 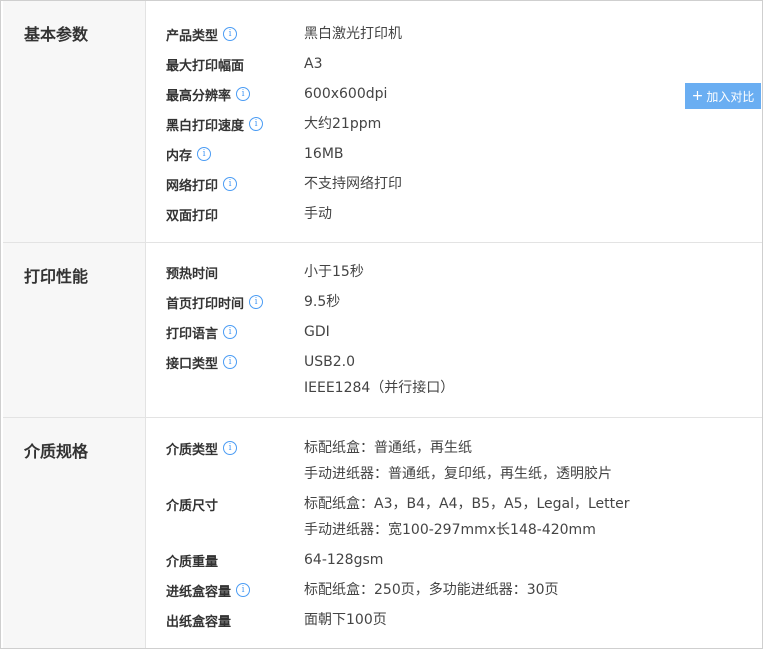 What do you see at coordinates (202, 448) in the screenshot?
I see `spec-label: 介质类型 i` at bounding box center [202, 448].